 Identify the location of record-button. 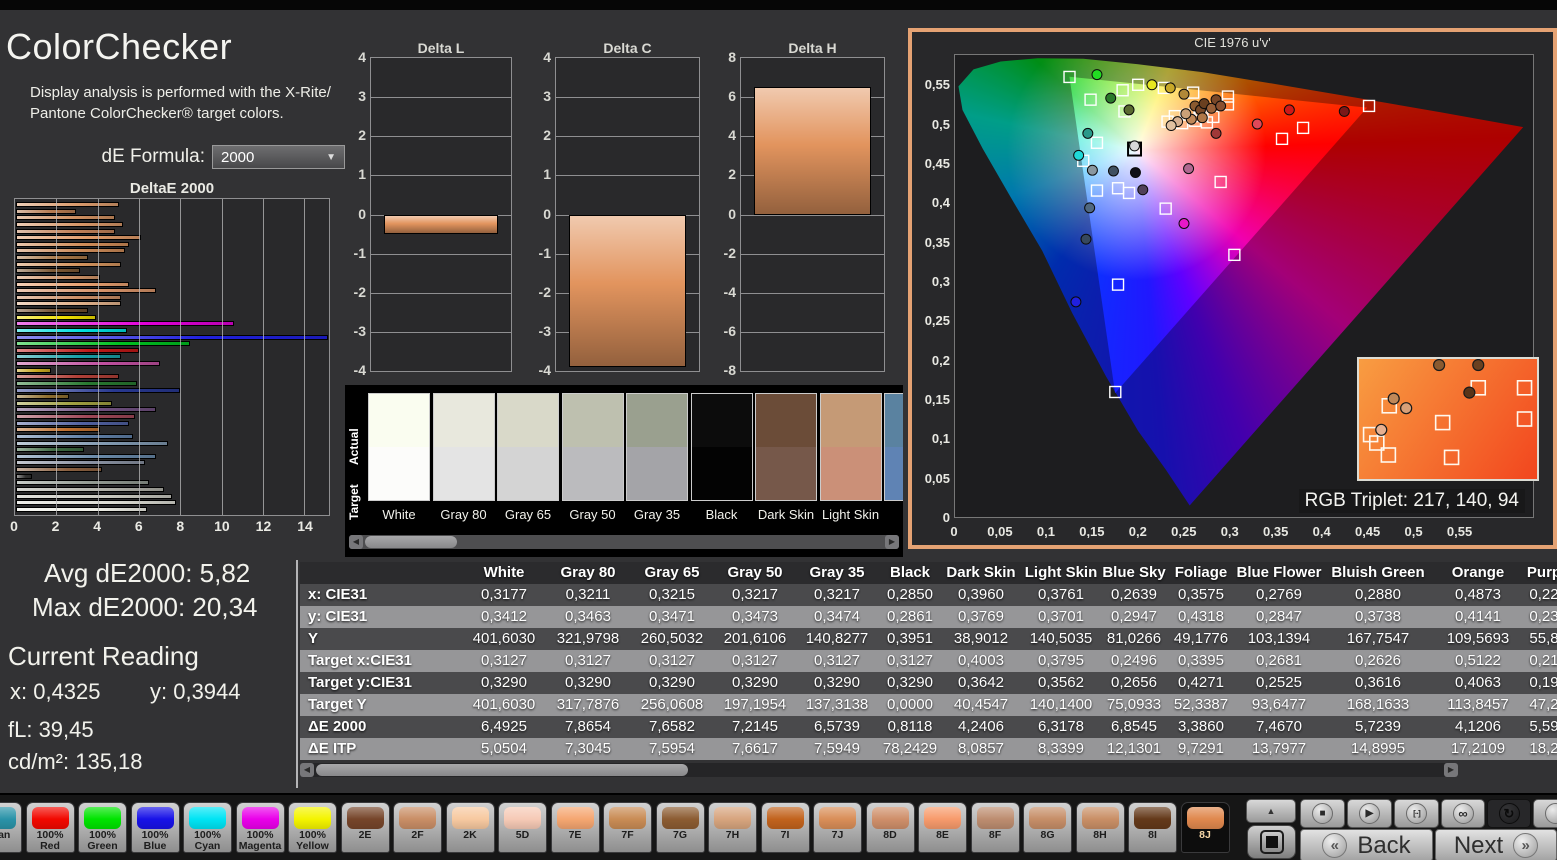
(1545, 813).